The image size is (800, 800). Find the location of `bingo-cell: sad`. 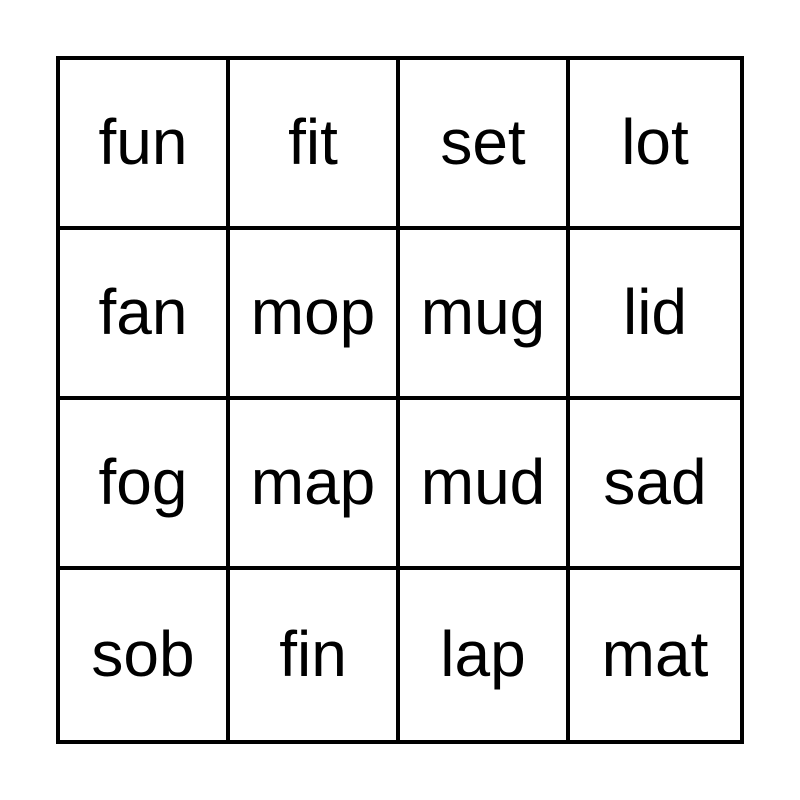

bingo-cell: sad is located at coordinates (655, 485).